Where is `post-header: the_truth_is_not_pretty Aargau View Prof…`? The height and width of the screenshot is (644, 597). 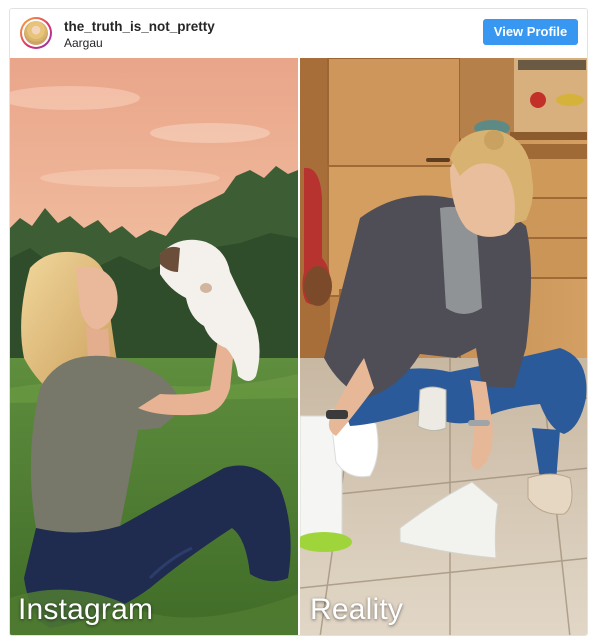
post-header: the_truth_is_not_pretty Aargau View Prof… is located at coordinates (298, 33).